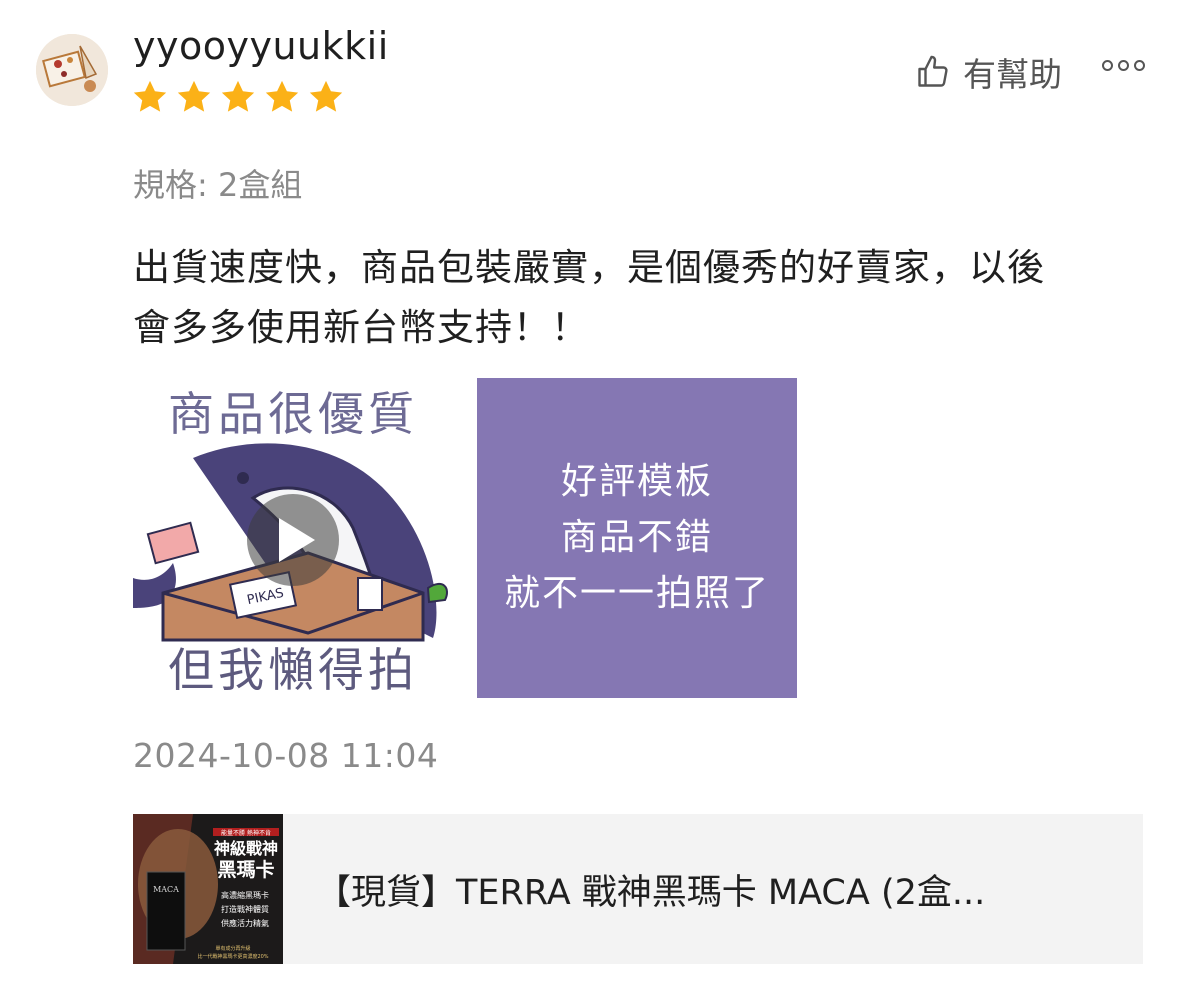 Image resolution: width=1179 pixels, height=981 pixels. I want to click on review-timestamp: 2024-10-08 11:04, so click(286, 755).